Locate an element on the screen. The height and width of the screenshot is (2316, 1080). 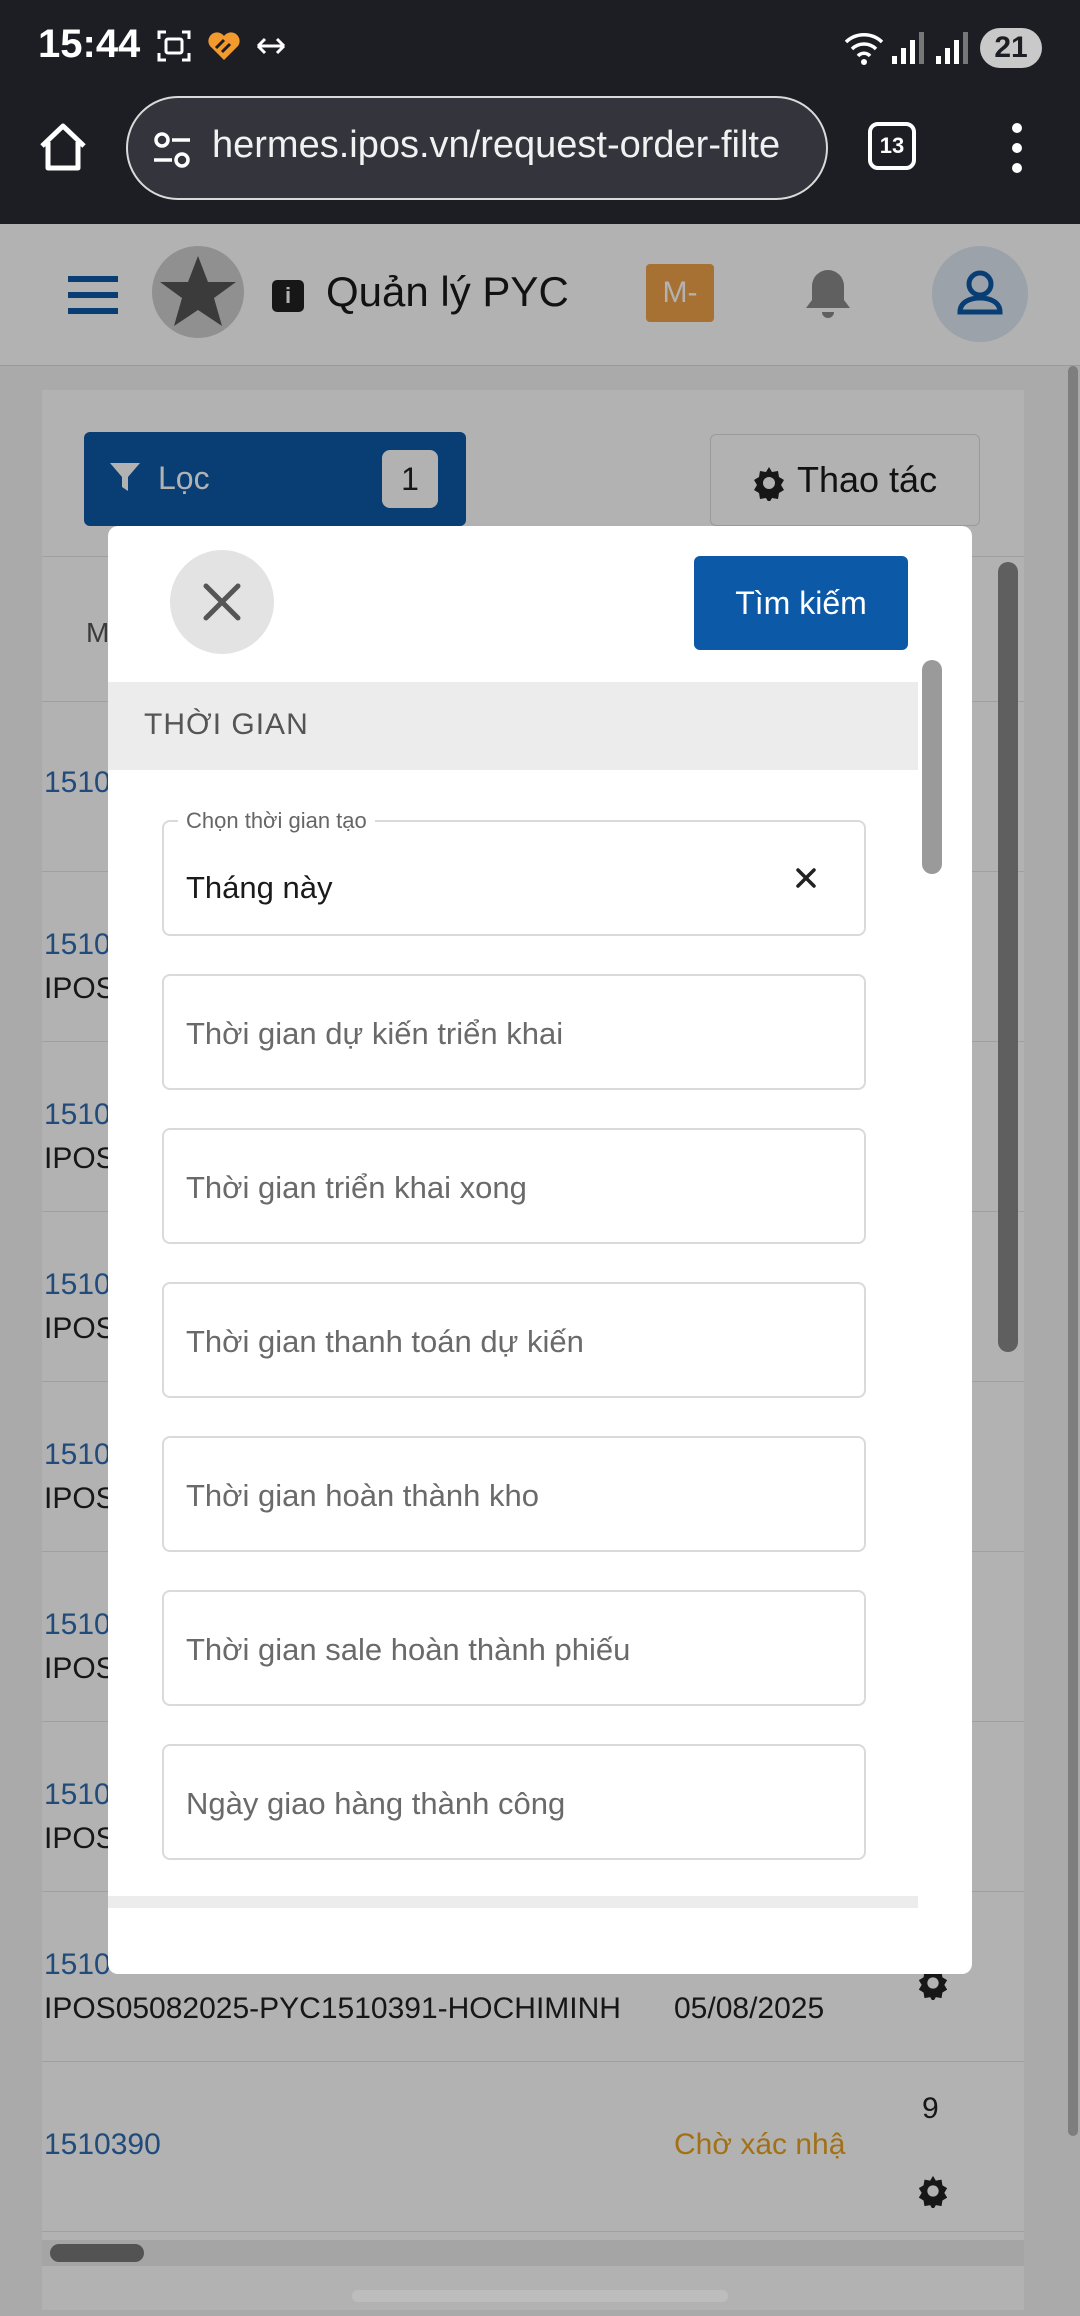
address-bar: hermes.ipos.vn/request-order-filte is located at coordinates (477, 148).